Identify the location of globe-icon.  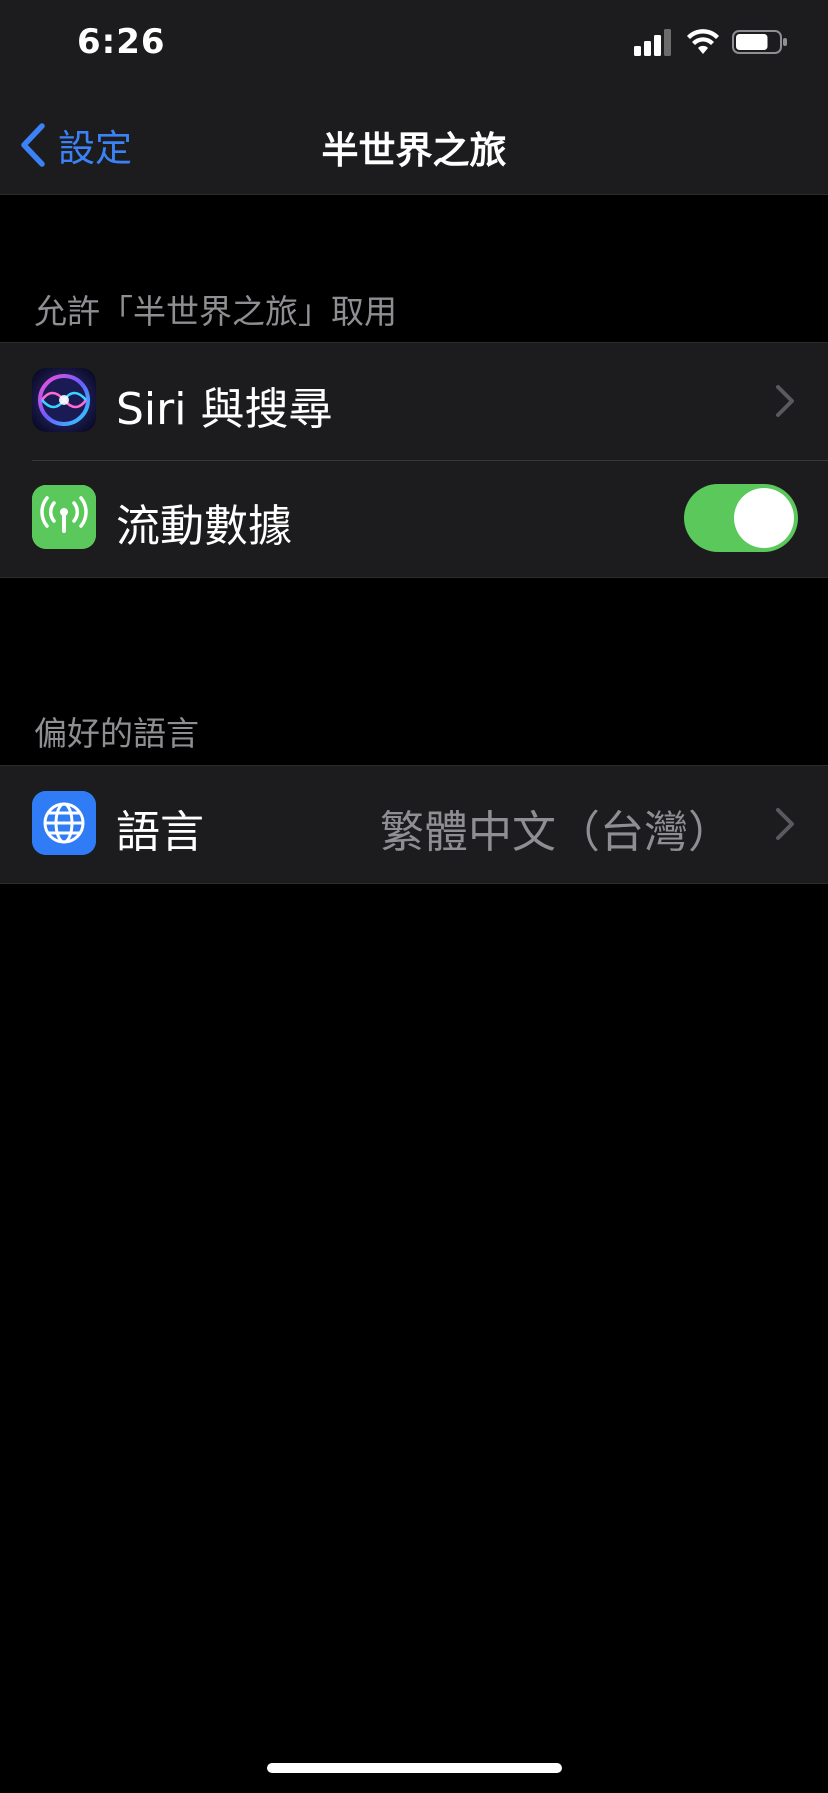
(64, 823).